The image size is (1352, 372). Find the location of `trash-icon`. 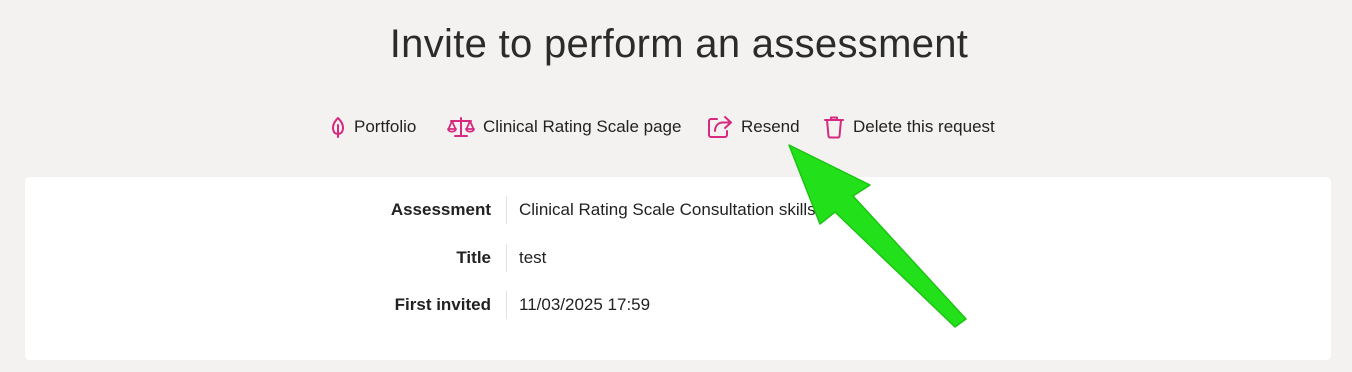

trash-icon is located at coordinates (834, 127).